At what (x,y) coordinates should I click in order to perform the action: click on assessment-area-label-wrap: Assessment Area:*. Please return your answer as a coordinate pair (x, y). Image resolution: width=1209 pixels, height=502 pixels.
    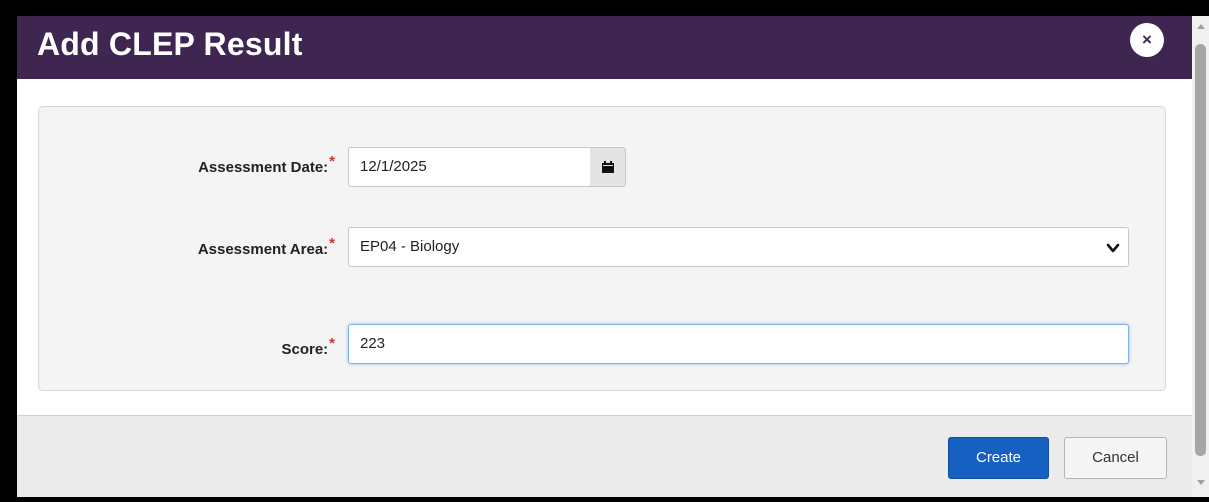
    Looking at the image, I should click on (187, 248).